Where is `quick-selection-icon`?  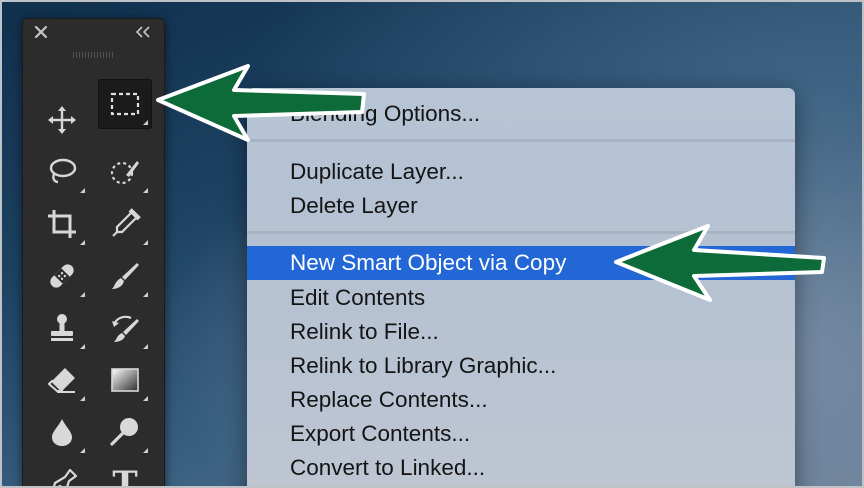 quick-selection-icon is located at coordinates (124, 173).